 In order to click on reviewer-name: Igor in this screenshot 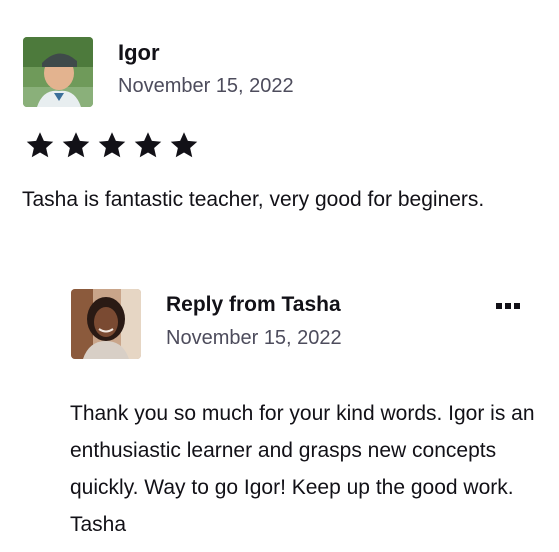, I will do `click(139, 52)`.